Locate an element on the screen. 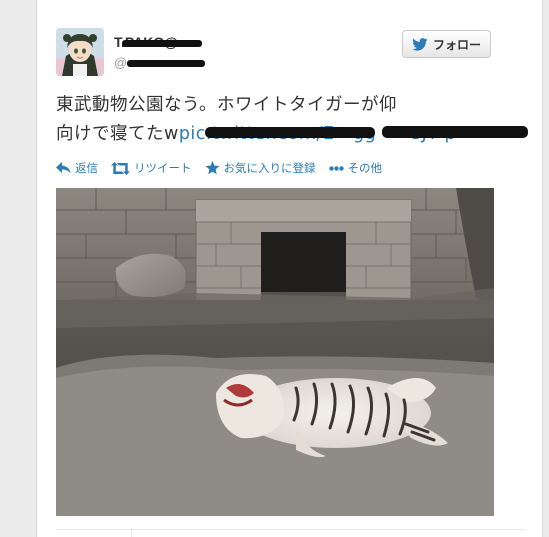 The height and width of the screenshot is (537, 549). handle-redaction is located at coordinates (166, 63).